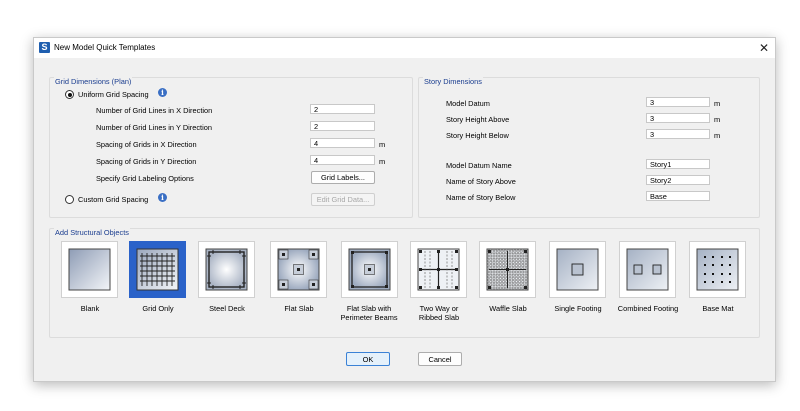 The width and height of the screenshot is (800, 411). I want to click on spacing-y-label: Spacing of Grids in Y Direction, so click(146, 161).